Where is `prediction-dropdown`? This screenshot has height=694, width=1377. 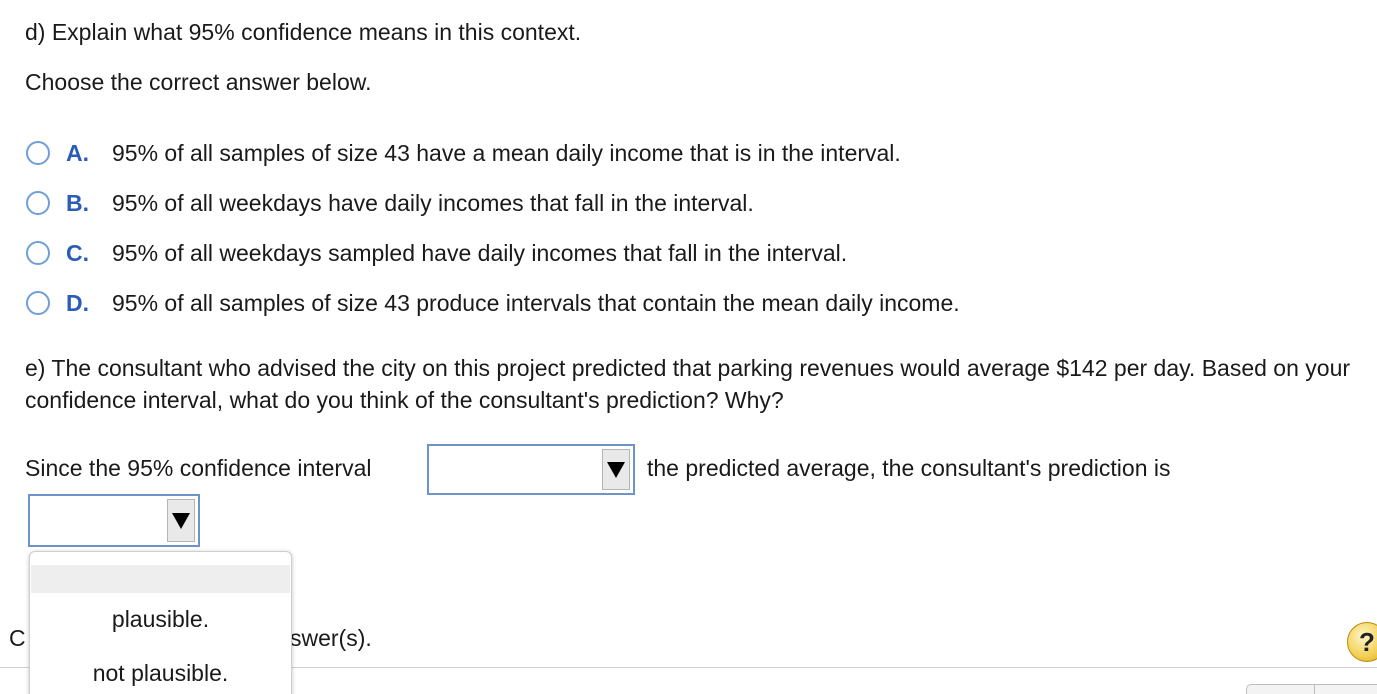 prediction-dropdown is located at coordinates (114, 520).